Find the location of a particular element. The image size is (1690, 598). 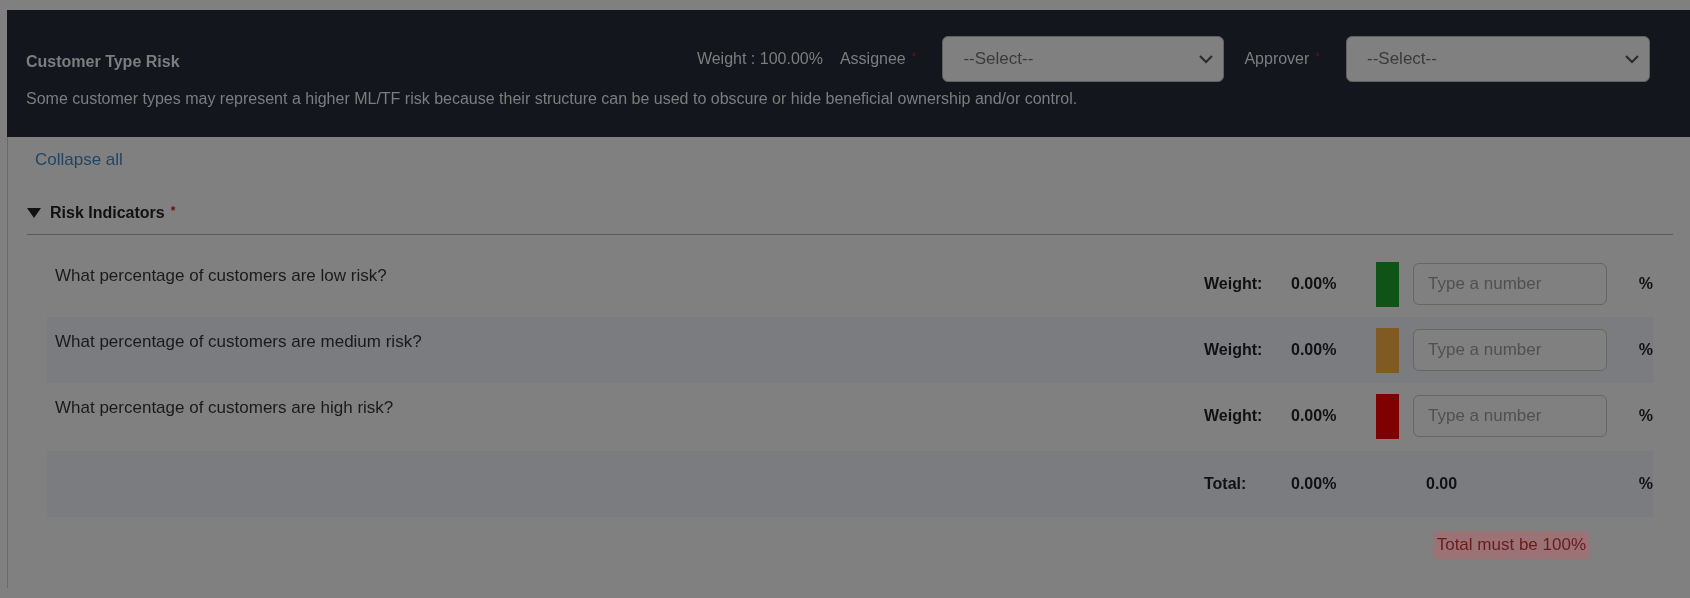

total-value: 0.00 is located at coordinates (1442, 484).